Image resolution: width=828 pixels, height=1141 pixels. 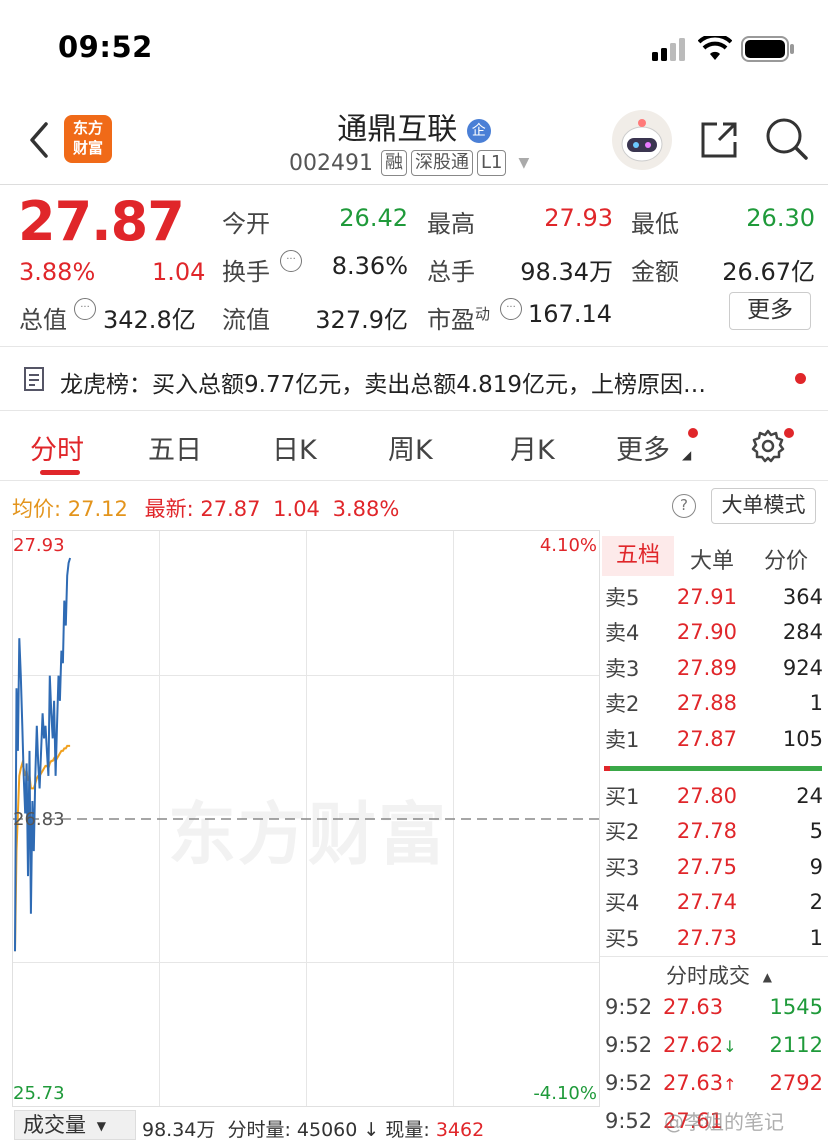 I want to click on change-percent: 3.88%, so click(x=57, y=272).